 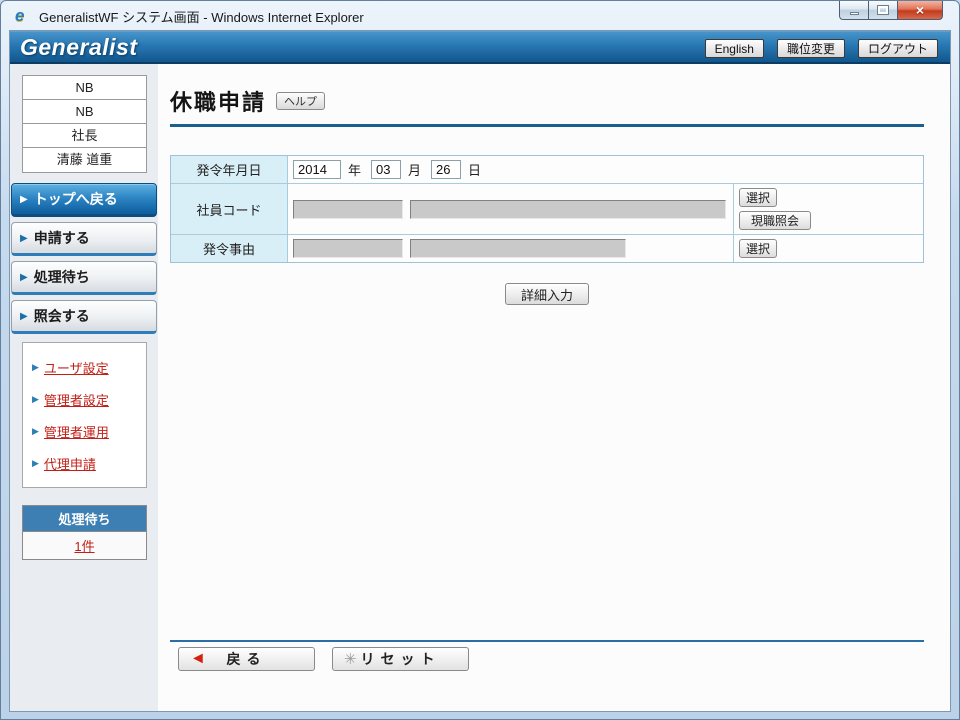 What do you see at coordinates (84, 88) in the screenshot?
I see `user-info-company: NB` at bounding box center [84, 88].